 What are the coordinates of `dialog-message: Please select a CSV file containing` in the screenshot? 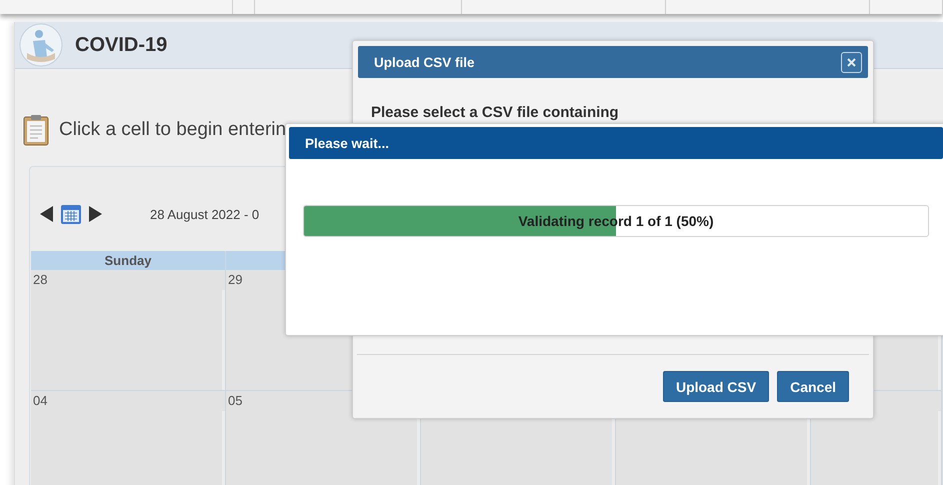 It's located at (495, 112).